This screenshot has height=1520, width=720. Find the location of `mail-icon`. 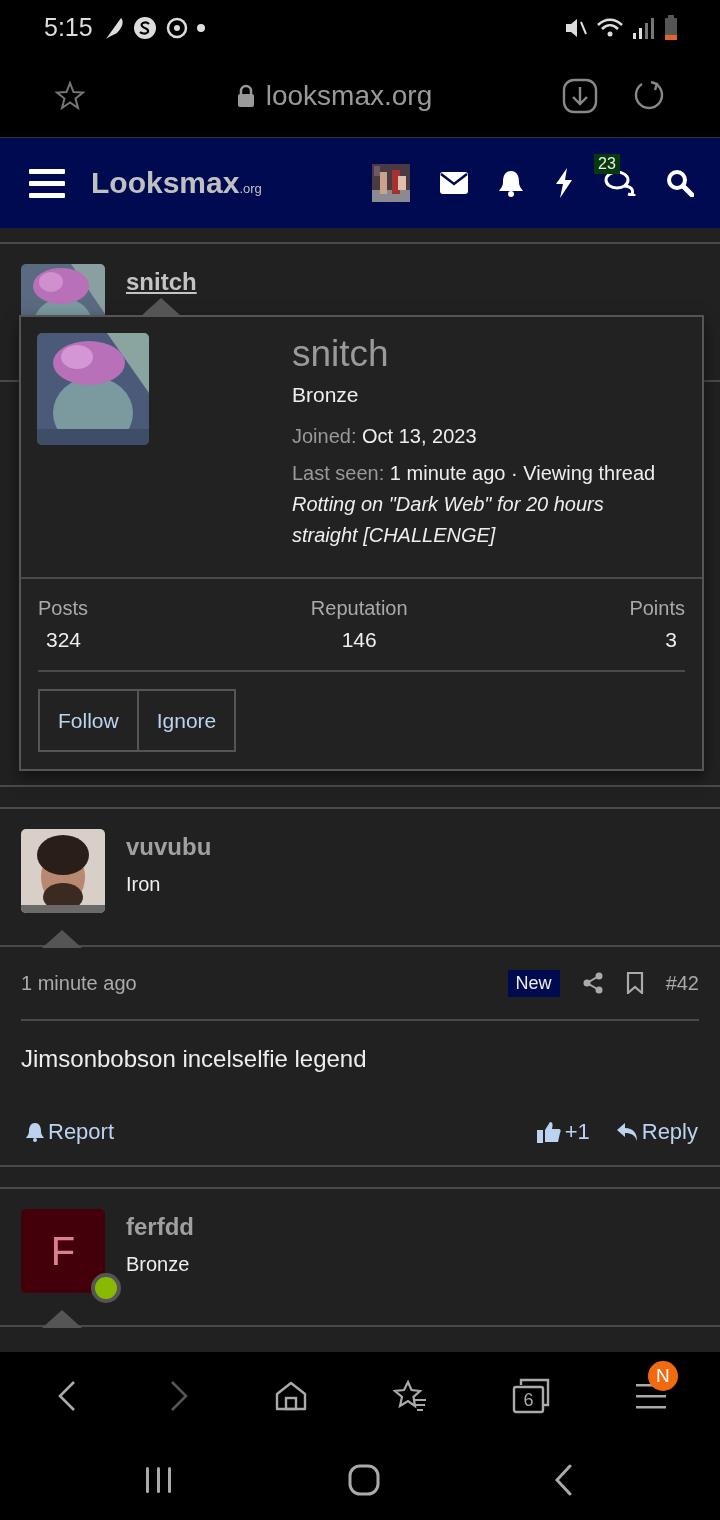

mail-icon is located at coordinates (454, 183).